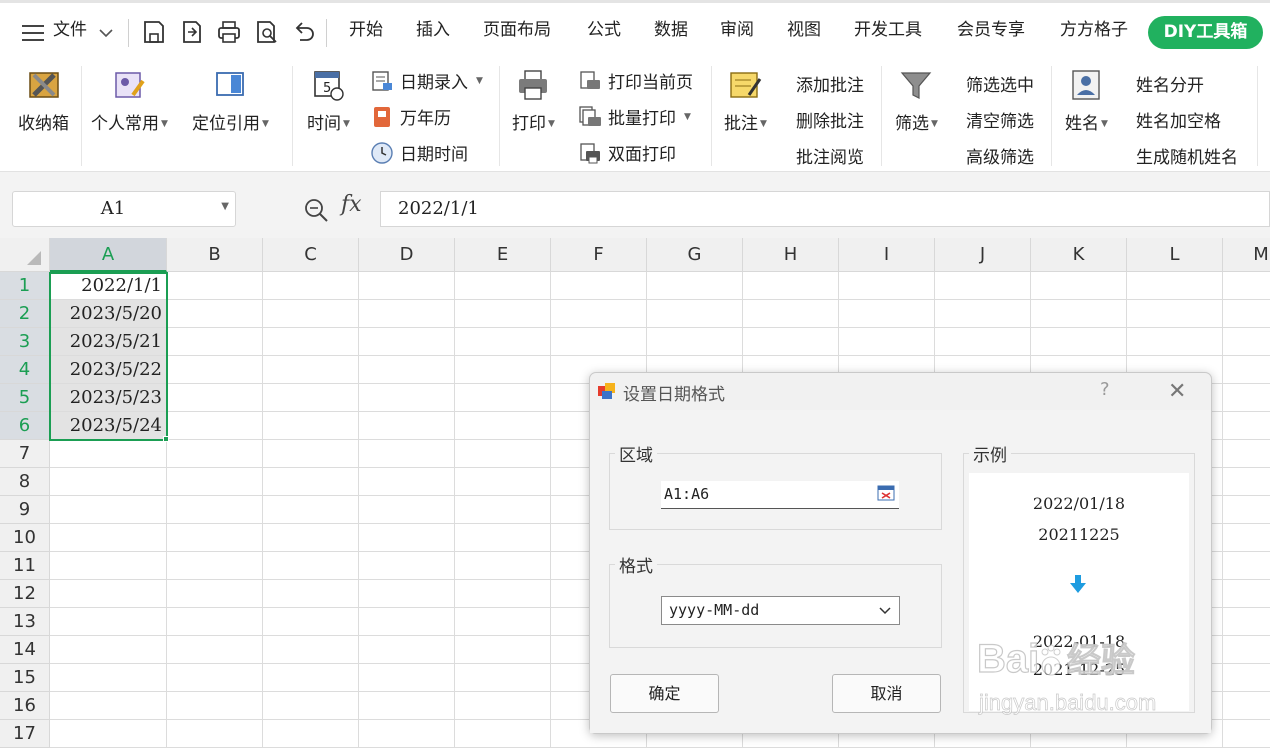 This screenshot has height=748, width=1270. I want to click on row-header-13: 13, so click(25, 622).